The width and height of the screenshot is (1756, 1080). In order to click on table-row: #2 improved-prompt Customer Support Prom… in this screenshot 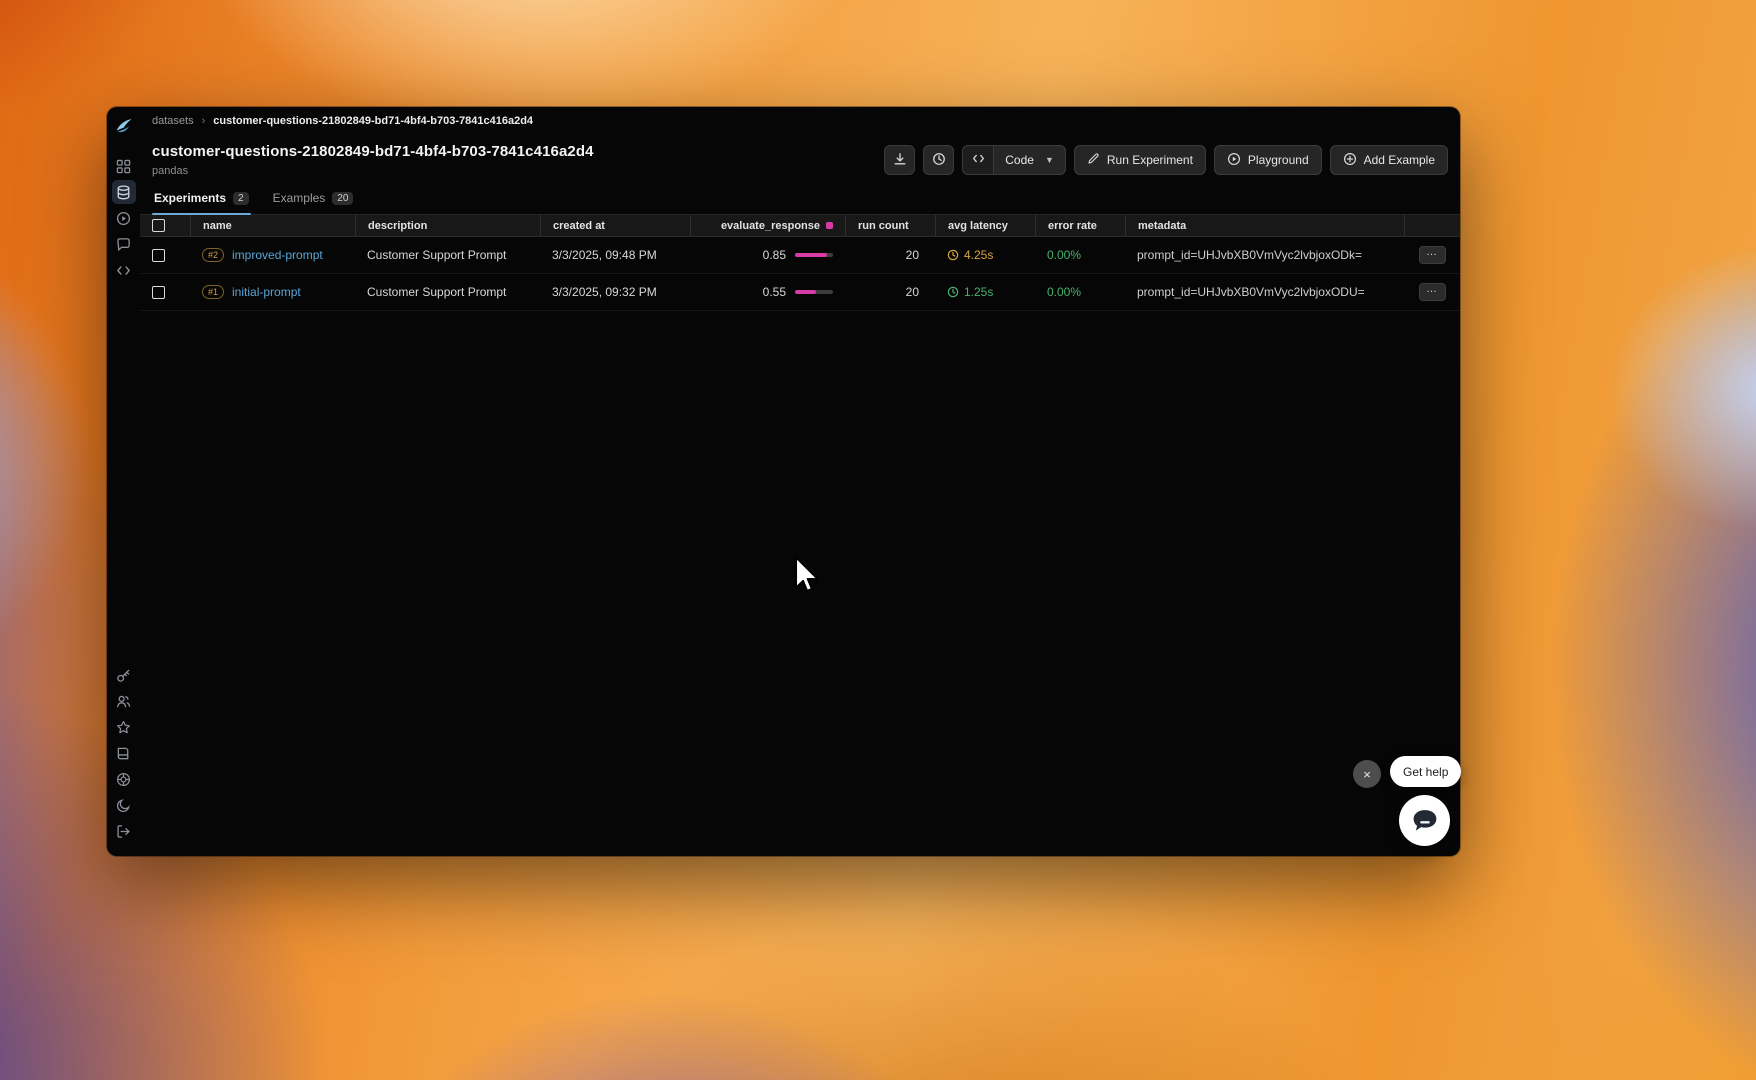, I will do `click(800, 255)`.